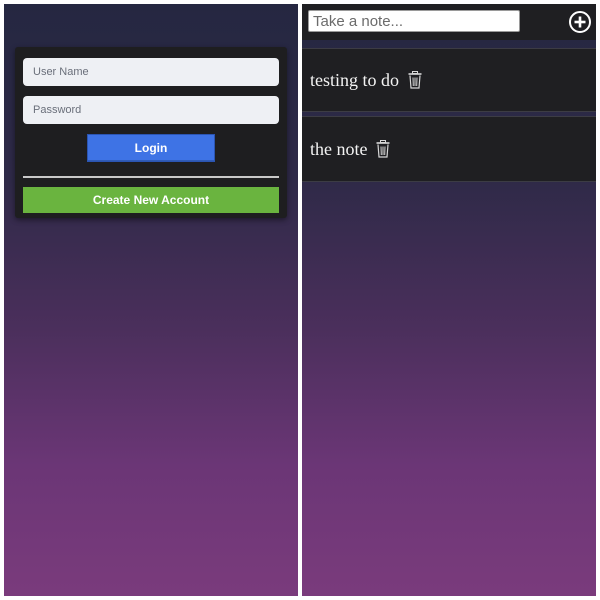 Image resolution: width=600 pixels, height=600 pixels. What do you see at coordinates (151, 110) in the screenshot?
I see `password-input` at bounding box center [151, 110].